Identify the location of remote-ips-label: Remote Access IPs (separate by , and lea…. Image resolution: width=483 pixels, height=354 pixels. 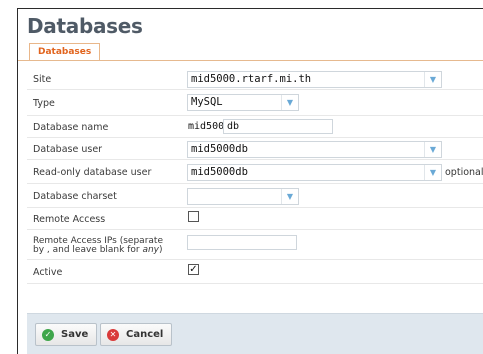
(98, 246).